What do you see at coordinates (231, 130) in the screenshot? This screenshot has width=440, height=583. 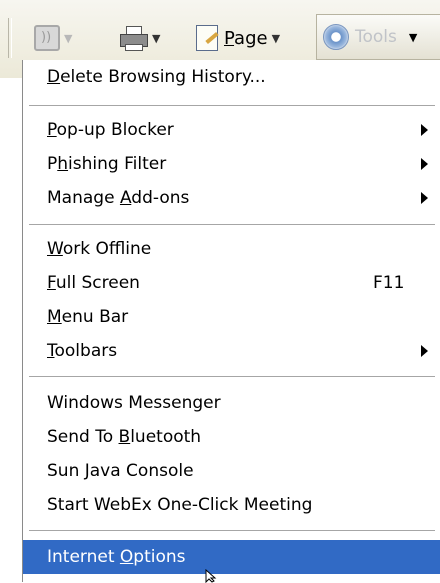 I see `menu-item-pop-up-blocker: Pop-up Blocker` at bounding box center [231, 130].